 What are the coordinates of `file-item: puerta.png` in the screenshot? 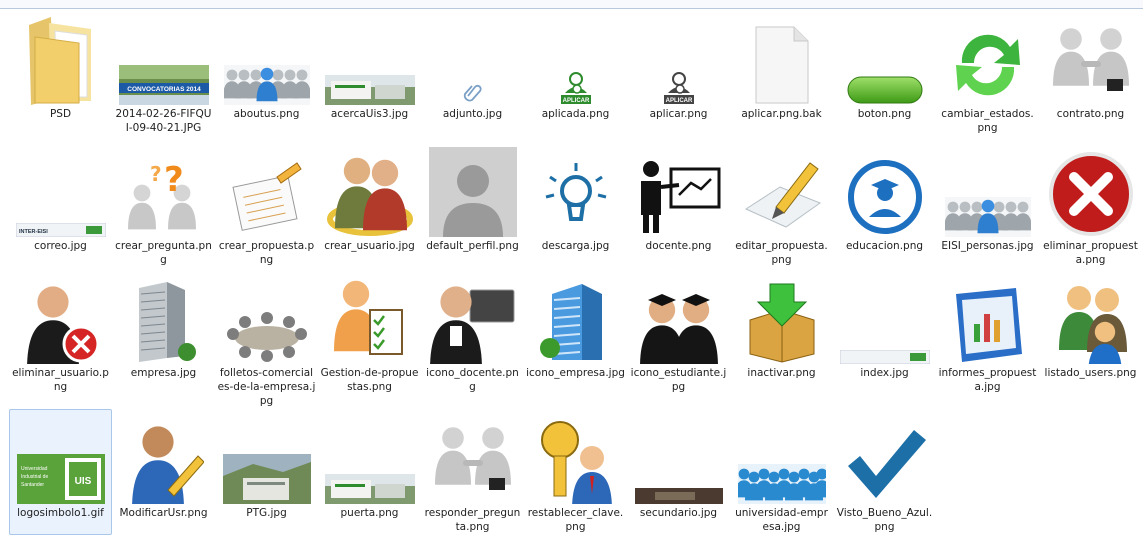 It's located at (369, 472).